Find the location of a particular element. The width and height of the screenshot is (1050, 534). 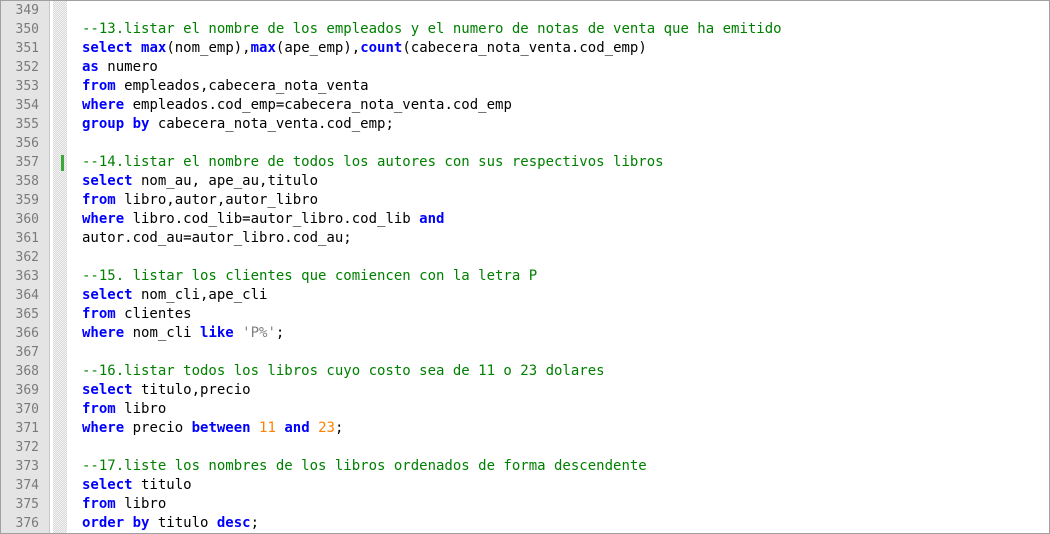

line-number: 360 is located at coordinates (27, 219).